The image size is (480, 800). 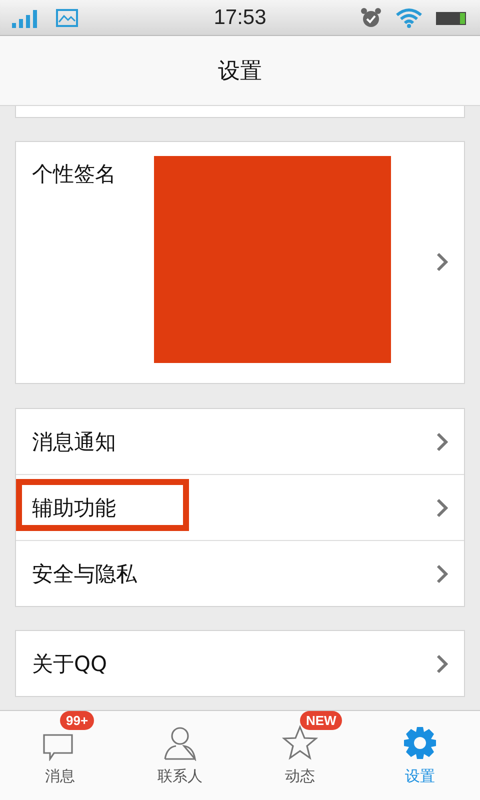 I want to click on settings-row: 辅助功能, so click(x=240, y=507).